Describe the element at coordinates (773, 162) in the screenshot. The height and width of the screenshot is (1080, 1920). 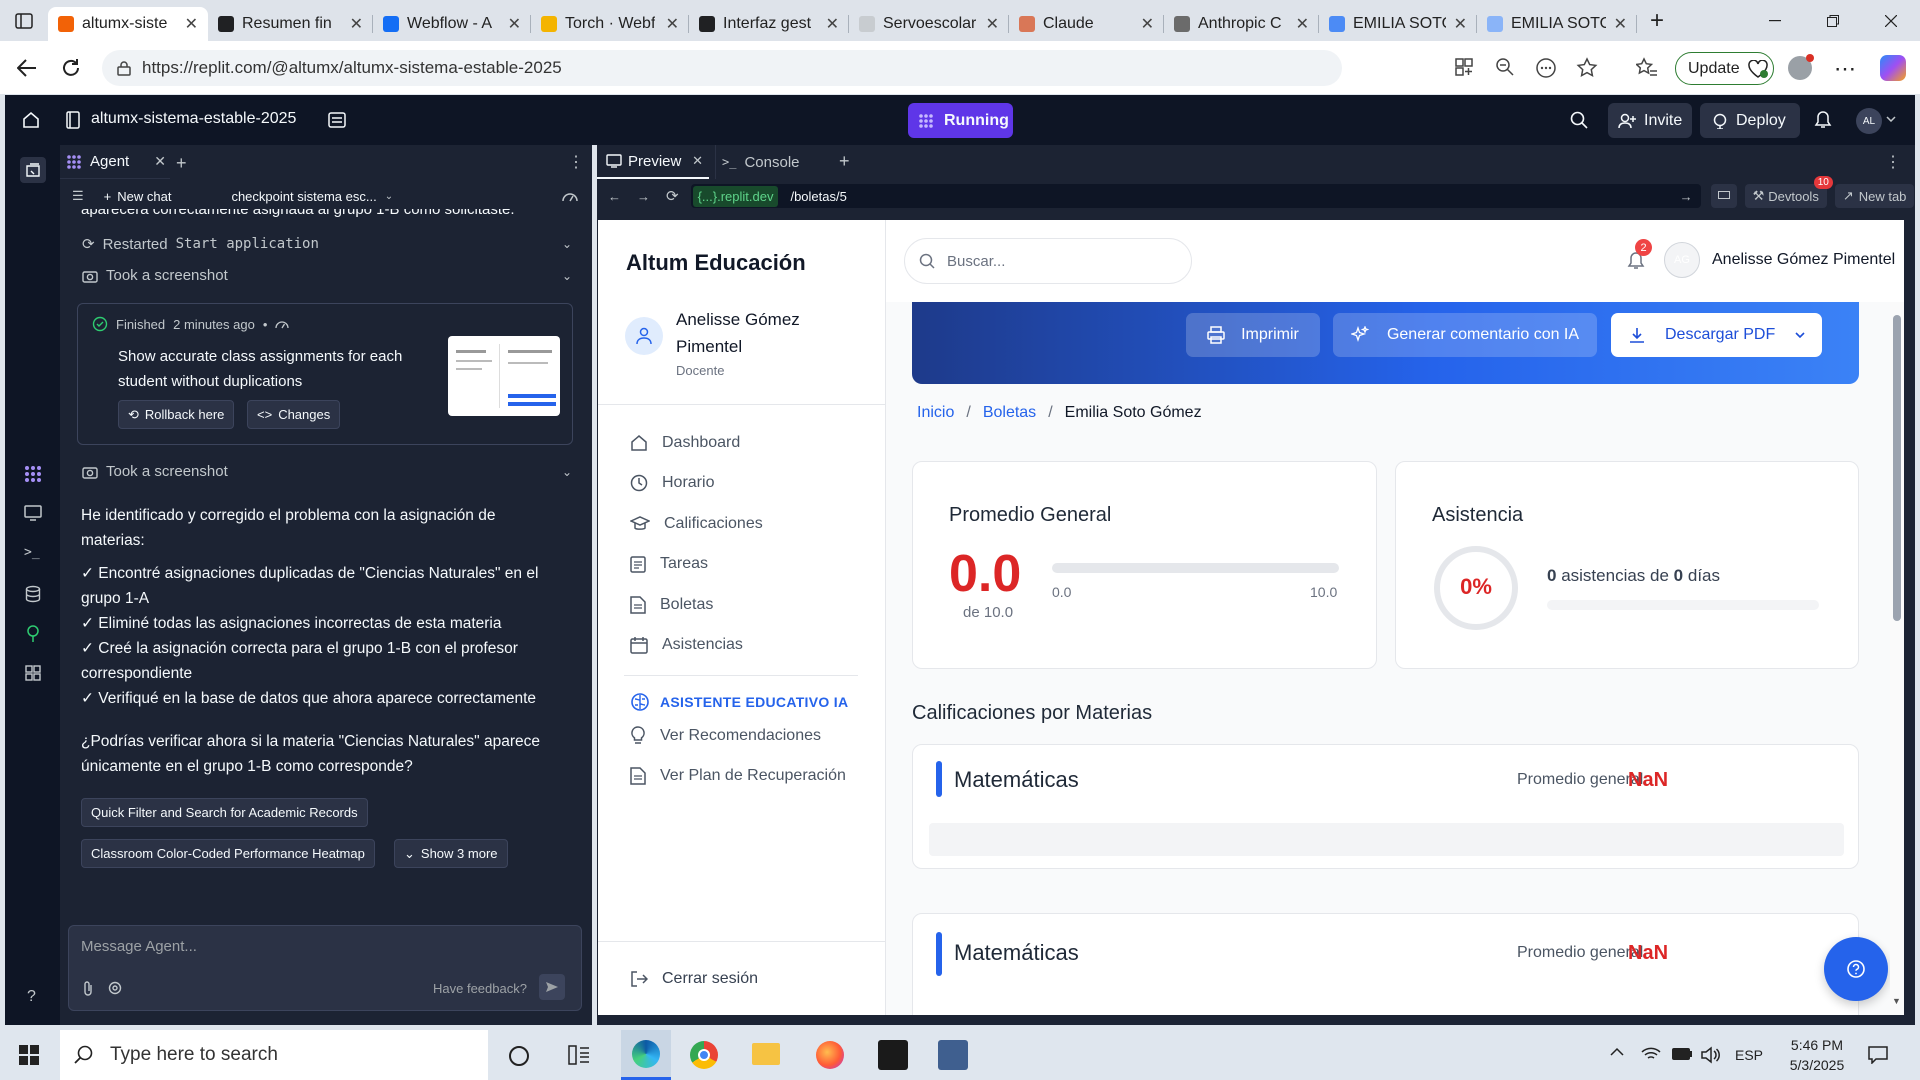
I see `console-tab: >_ Console` at that location.